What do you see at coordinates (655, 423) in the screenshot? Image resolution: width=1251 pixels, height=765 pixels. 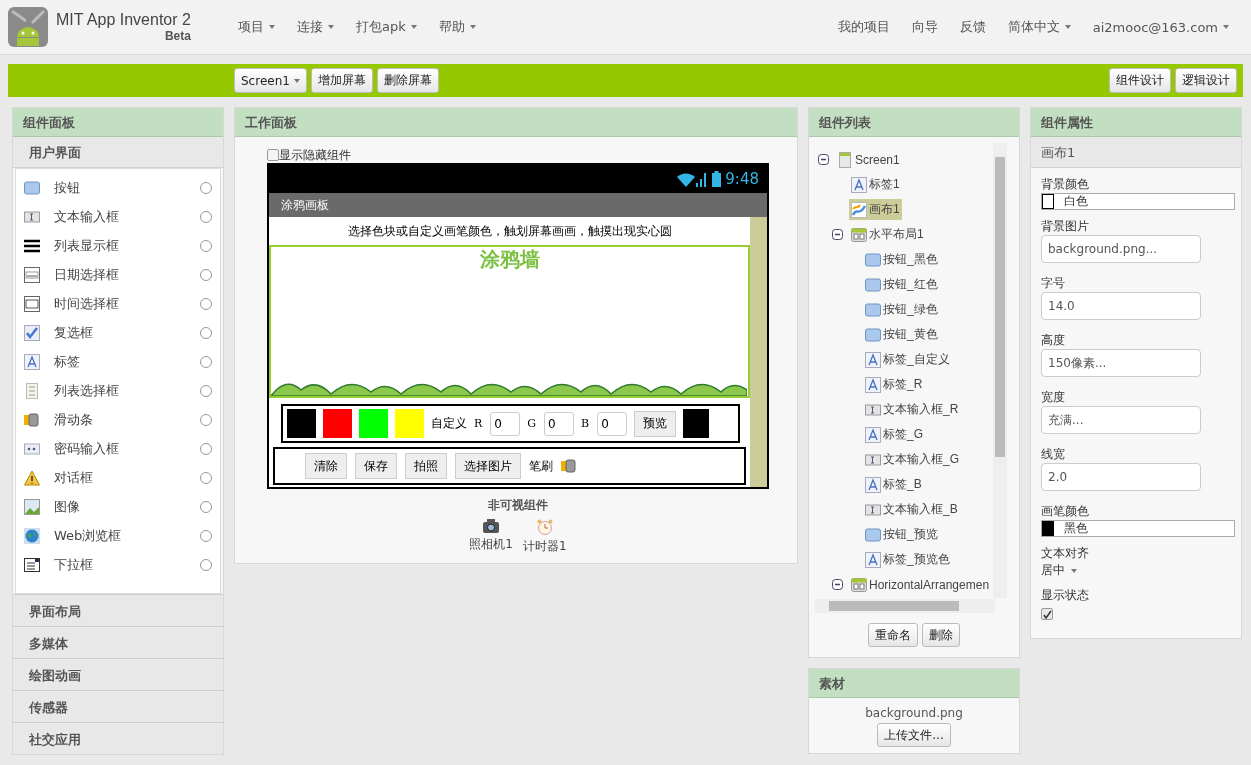 I see `preview-button: 预览` at bounding box center [655, 423].